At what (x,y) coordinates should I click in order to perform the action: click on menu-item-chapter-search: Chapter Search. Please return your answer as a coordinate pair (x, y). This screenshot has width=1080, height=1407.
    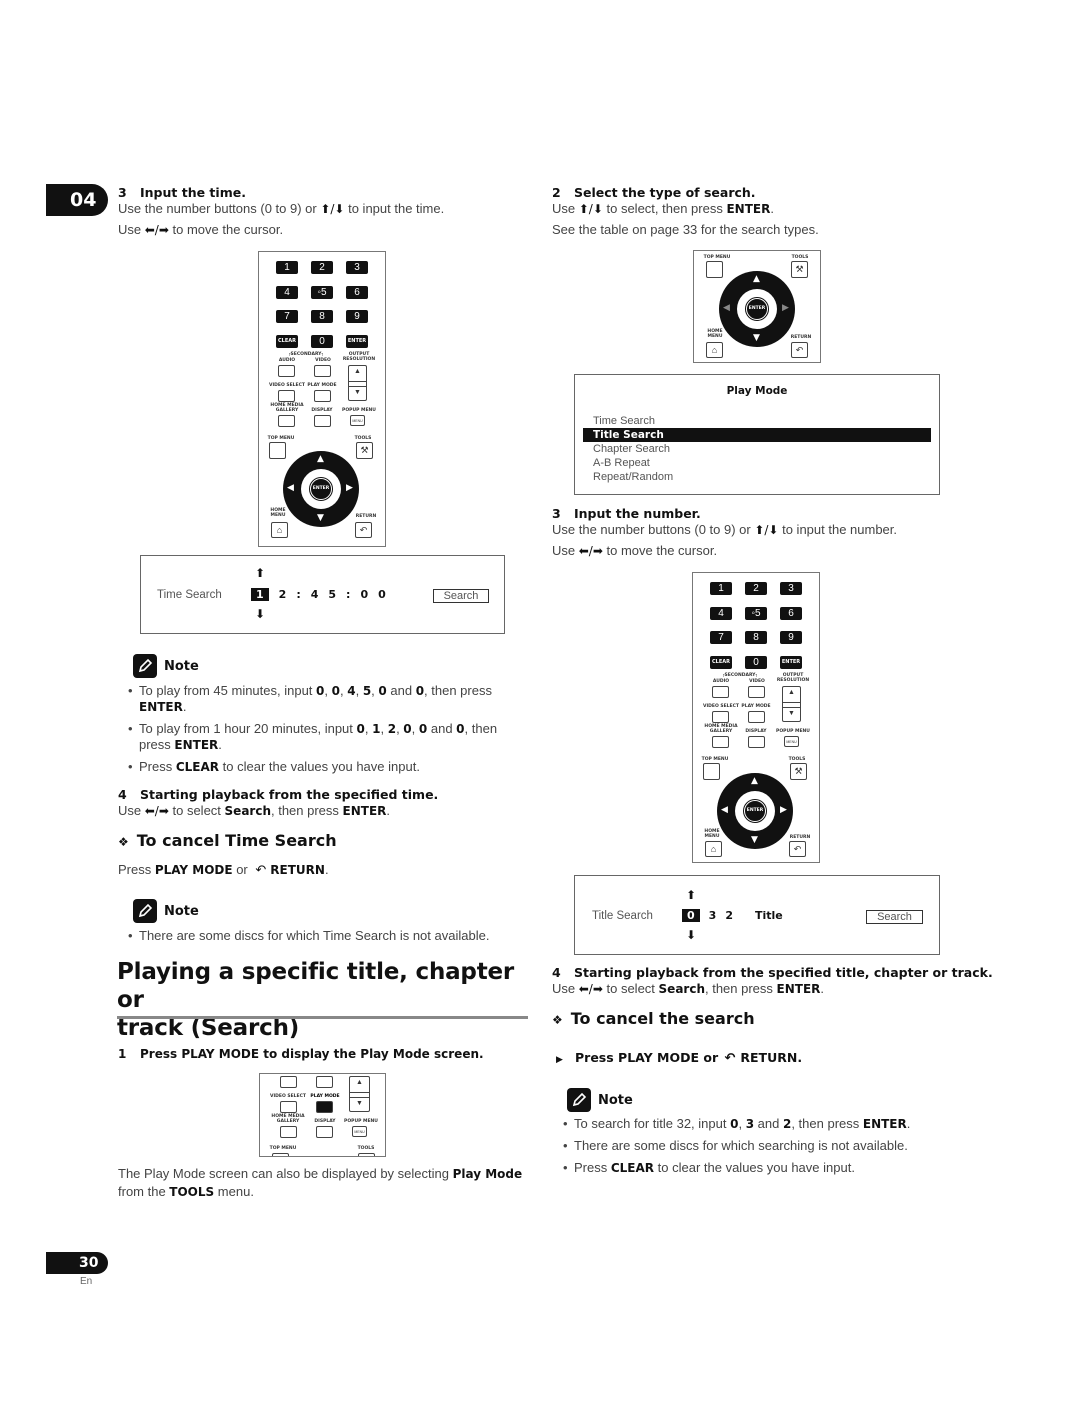
    Looking at the image, I should click on (757, 449).